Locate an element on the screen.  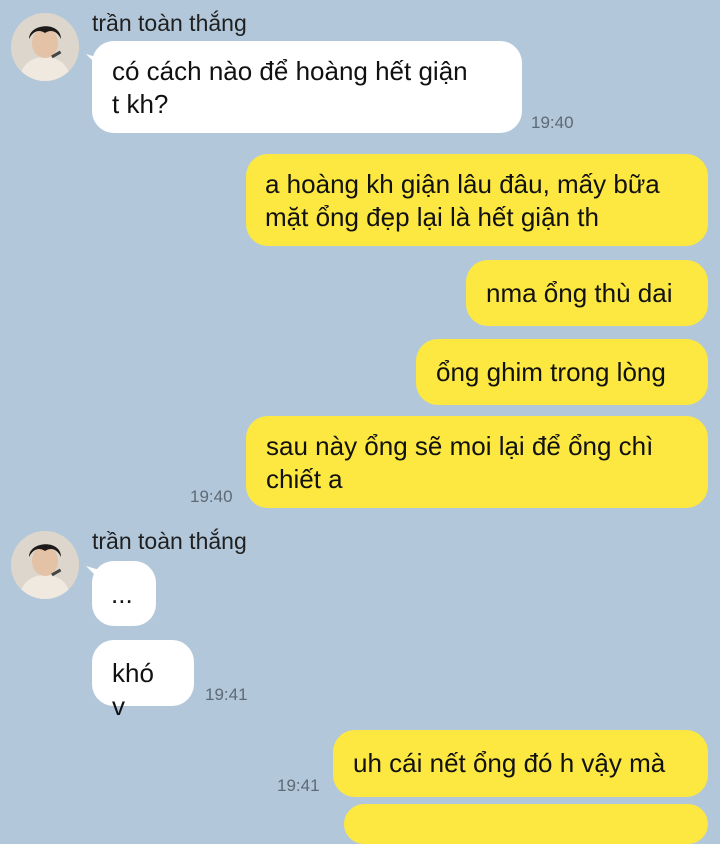
outgoing-message: ổng ghim trong lòng is located at coordinates (562, 372).